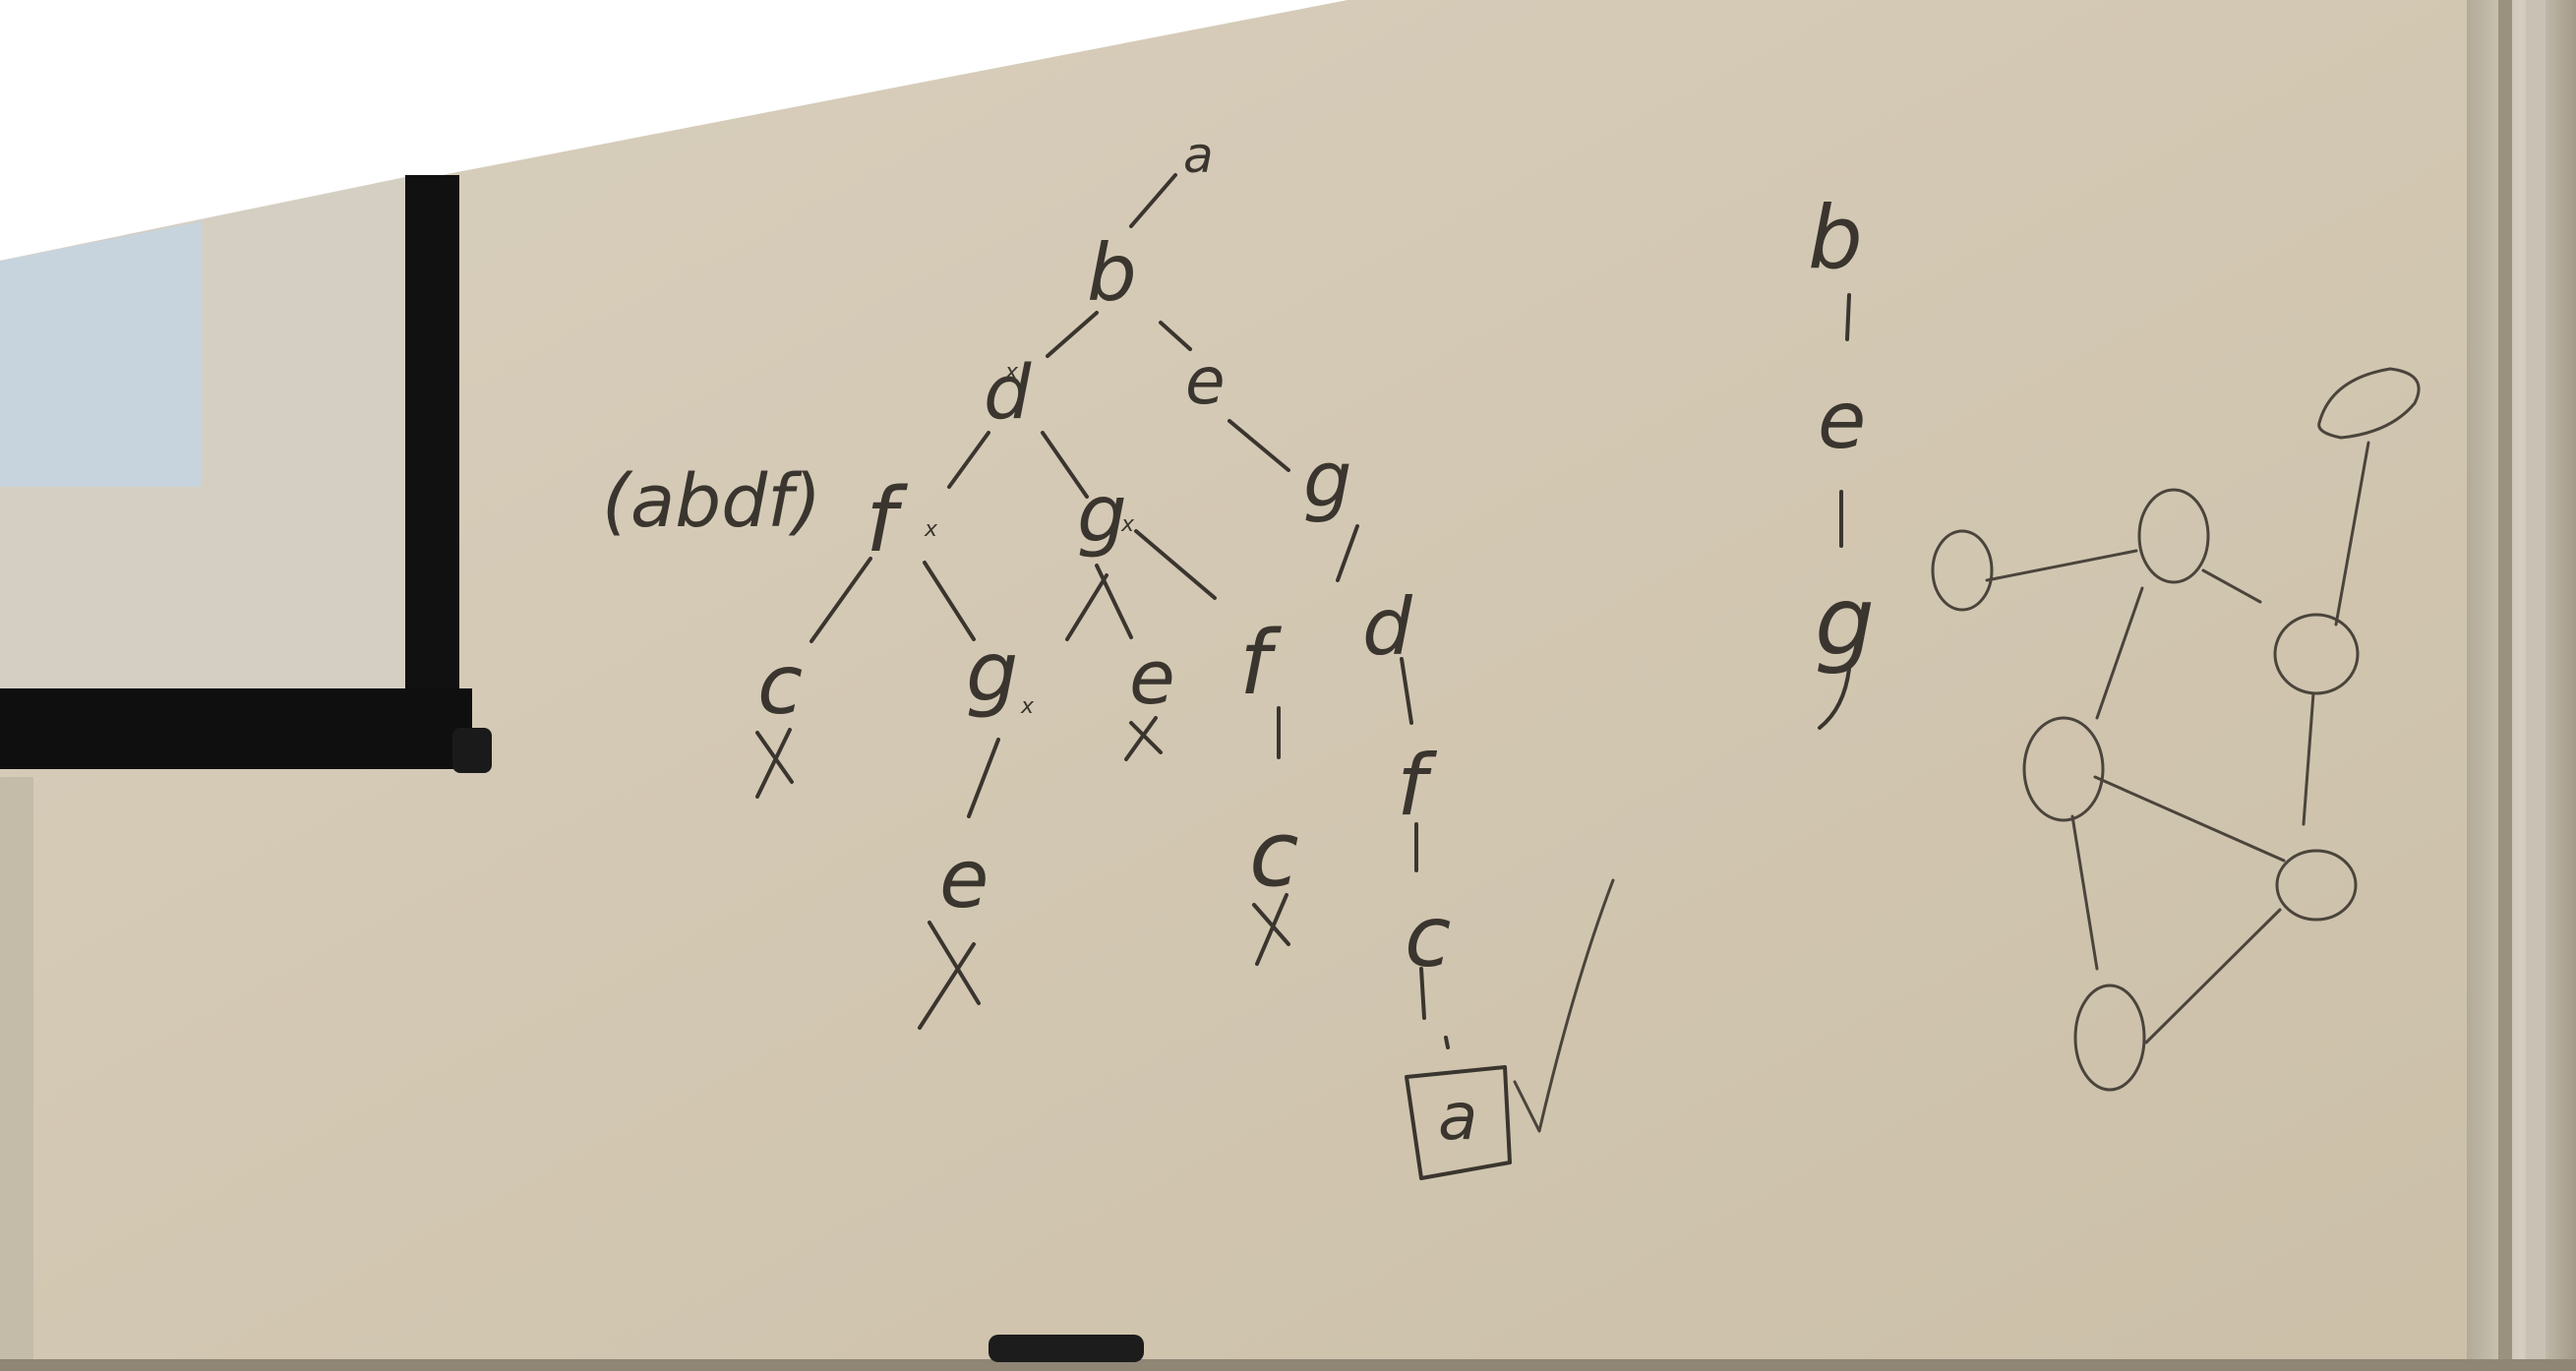  Describe the element at coordinates (711, 501) in the screenshot. I see `path-note: (abdf)` at that location.